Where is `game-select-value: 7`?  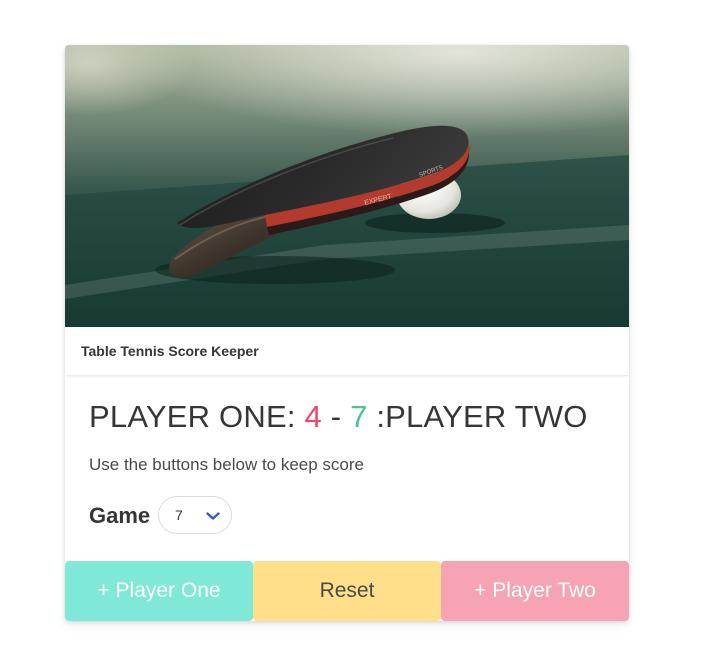 game-select-value: 7 is located at coordinates (179, 515).